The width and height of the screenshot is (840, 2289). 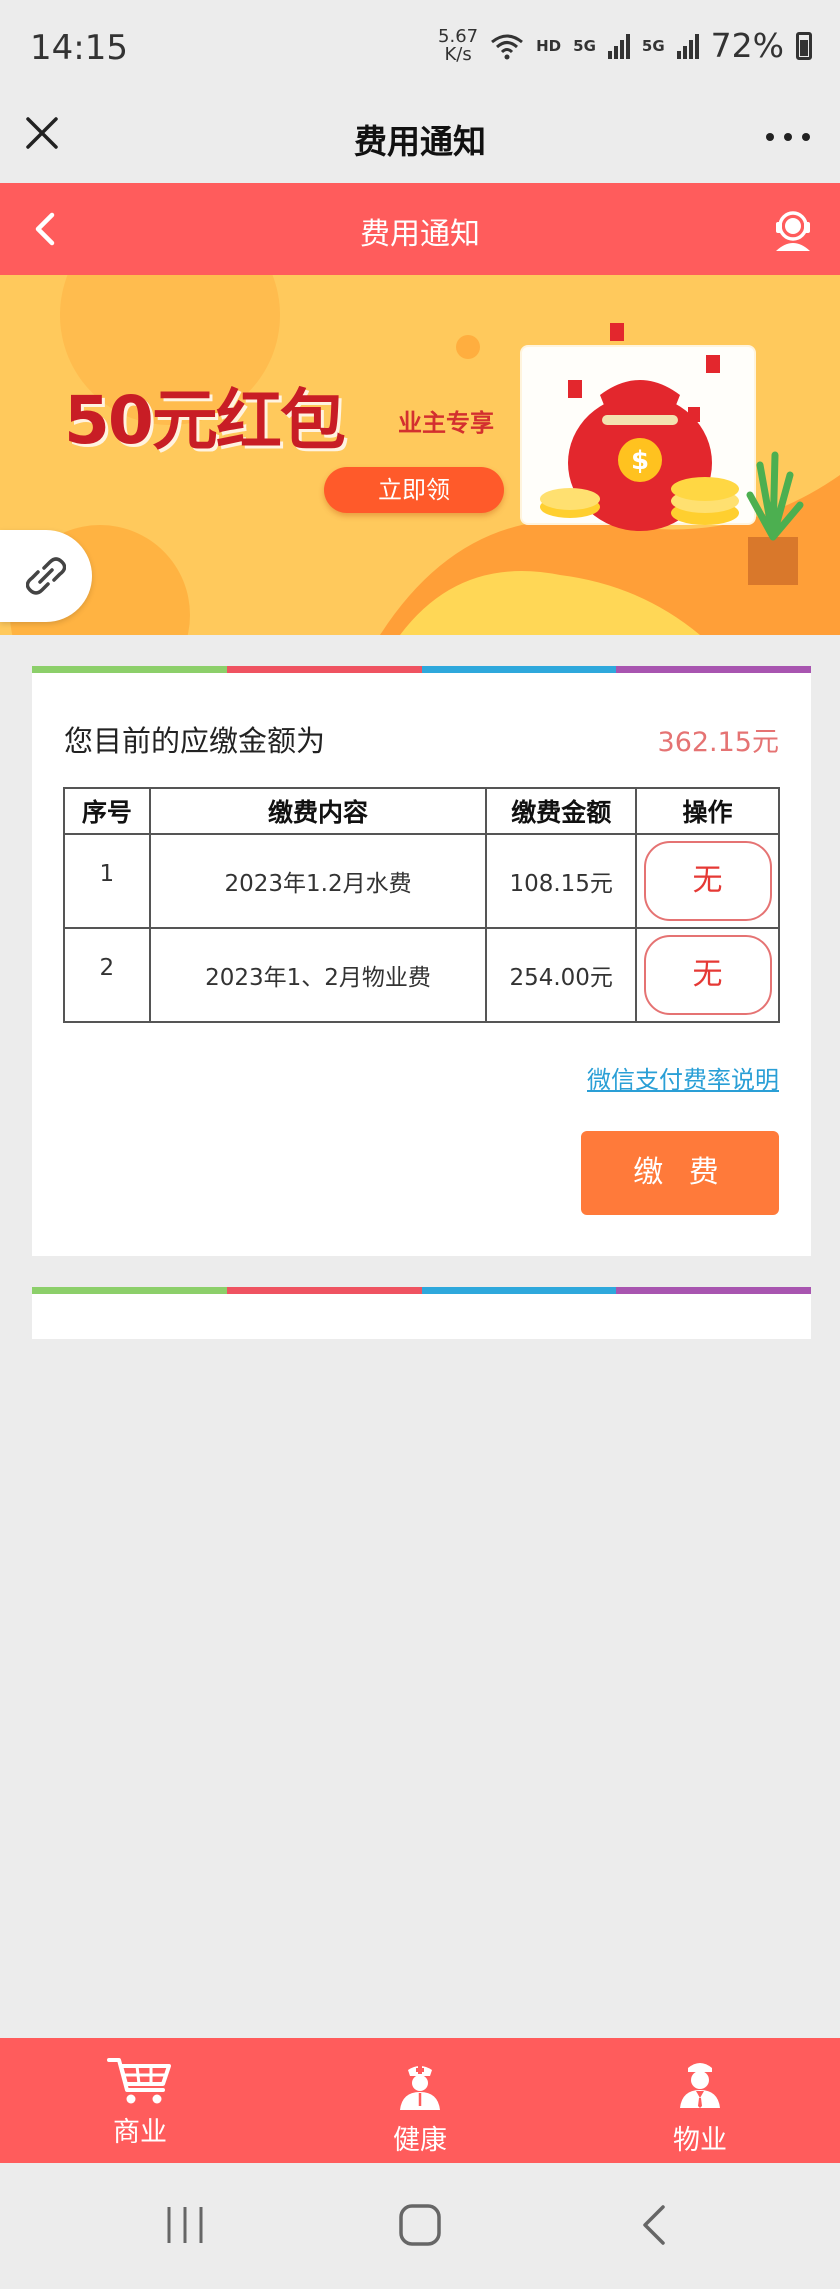 I want to click on cart-icon, so click(x=139, y=2081).